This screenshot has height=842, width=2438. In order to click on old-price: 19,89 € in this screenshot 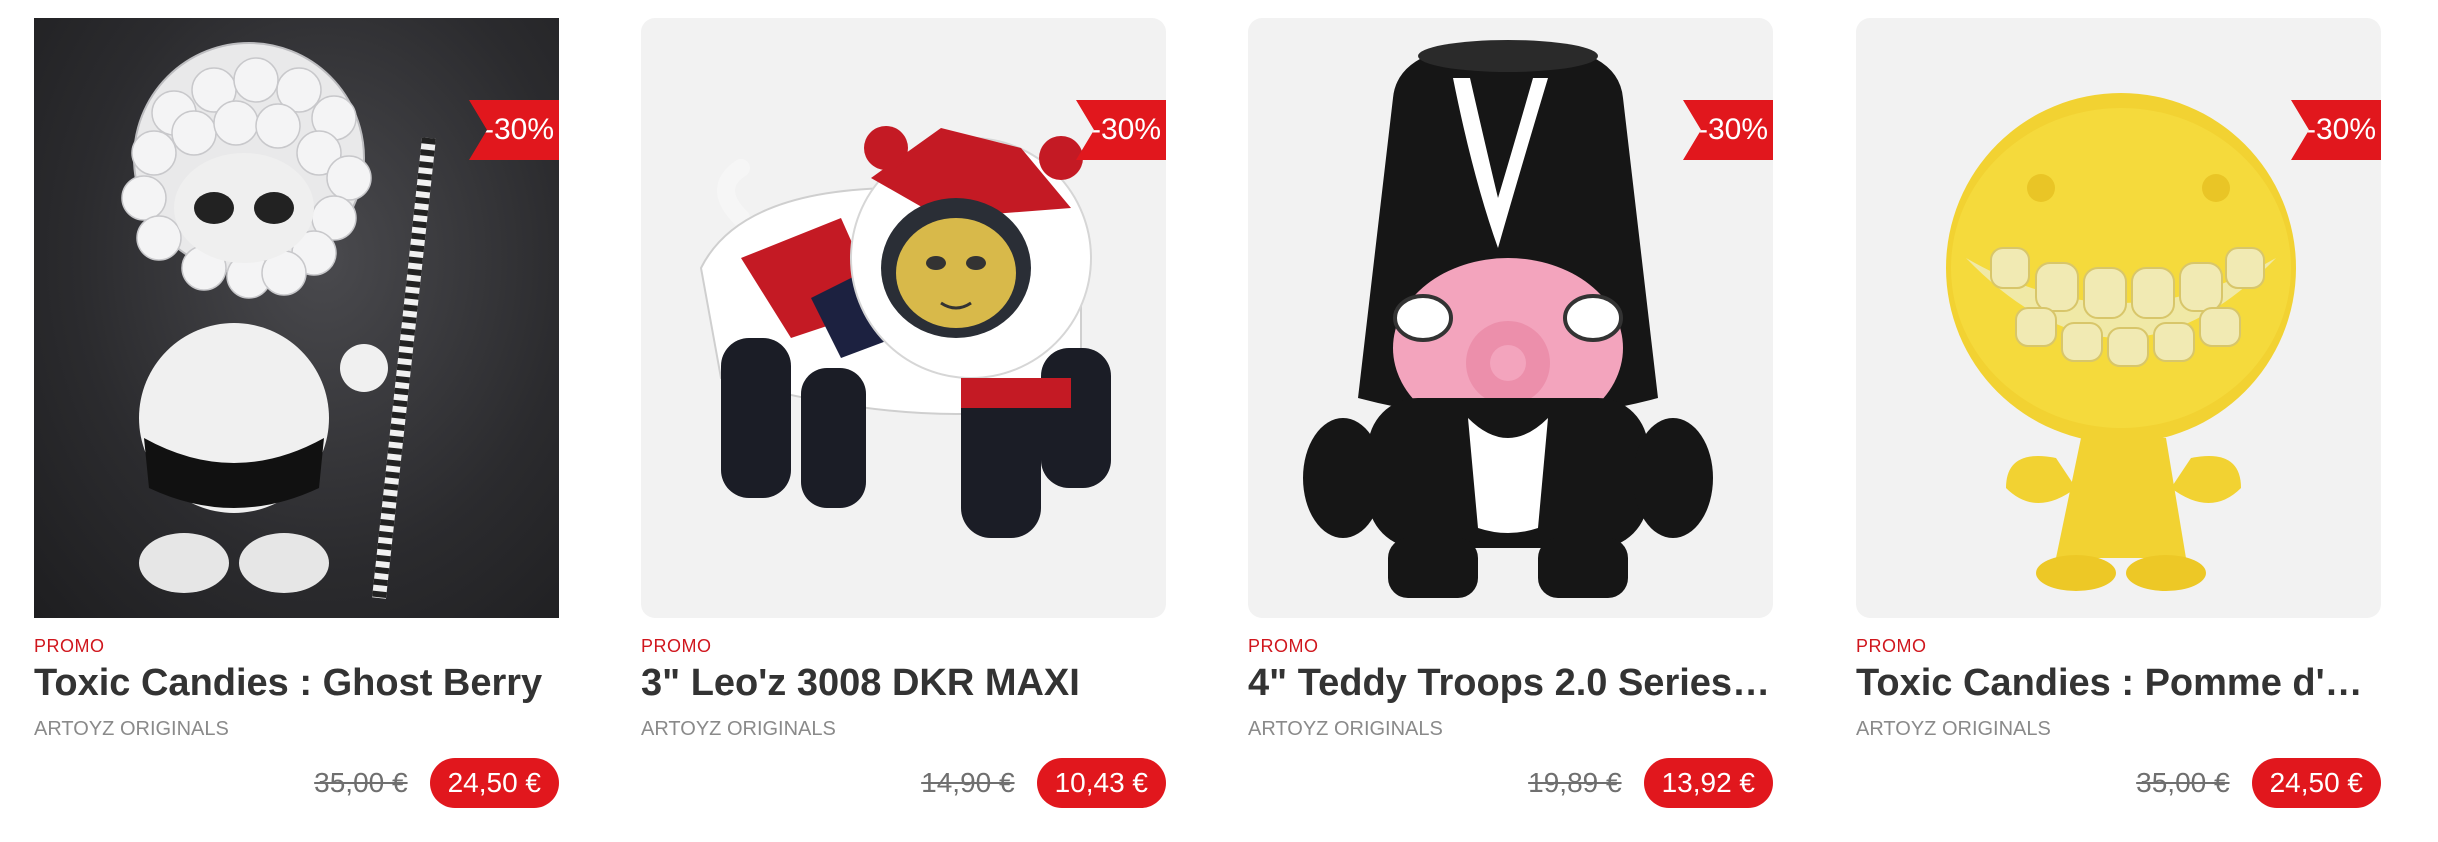, I will do `click(1575, 782)`.